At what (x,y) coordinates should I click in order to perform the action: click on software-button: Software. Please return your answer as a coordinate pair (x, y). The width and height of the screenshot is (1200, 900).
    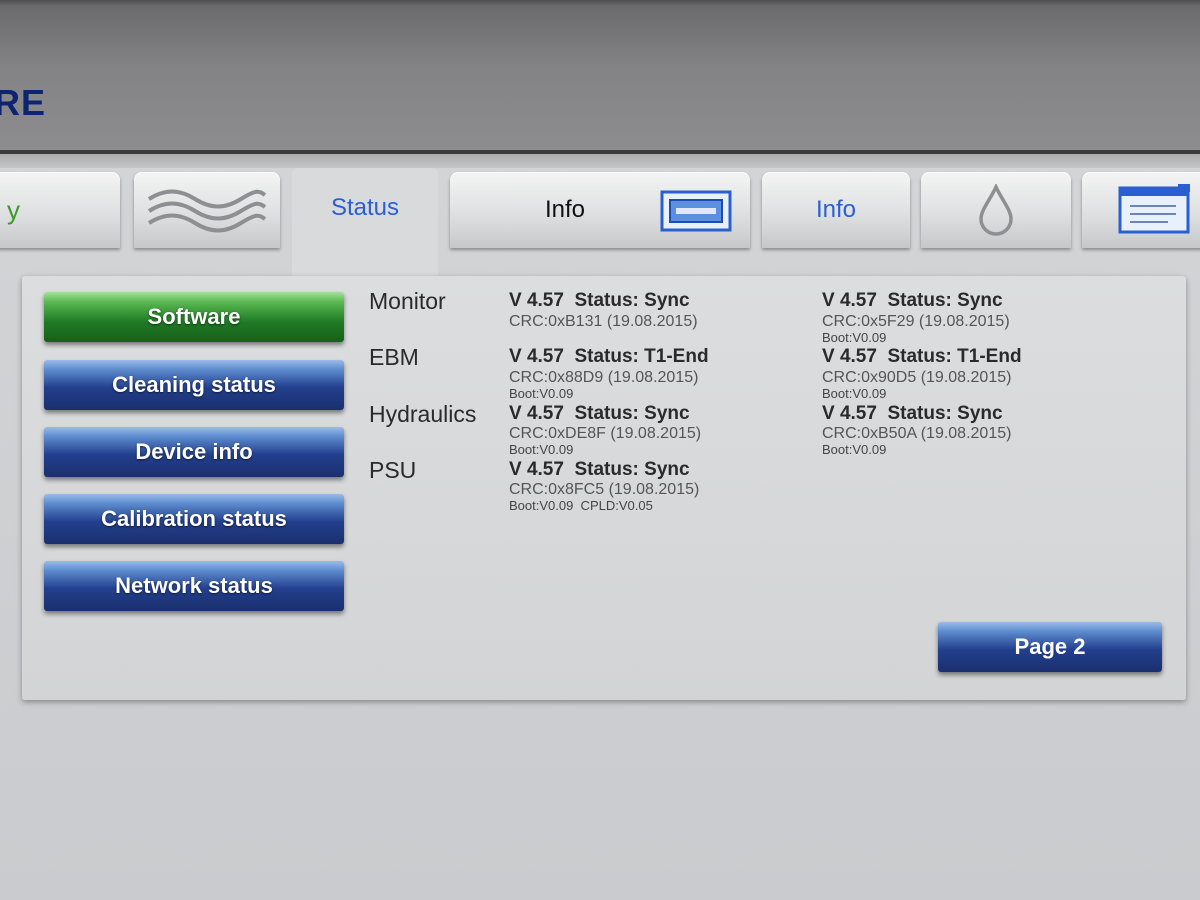
    Looking at the image, I should click on (194, 317).